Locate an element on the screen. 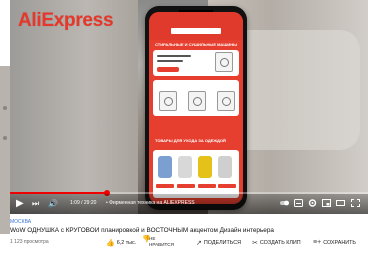 The image size is (368, 254). share-label: ПОДЕЛИТЬСЯ is located at coordinates (222, 243).